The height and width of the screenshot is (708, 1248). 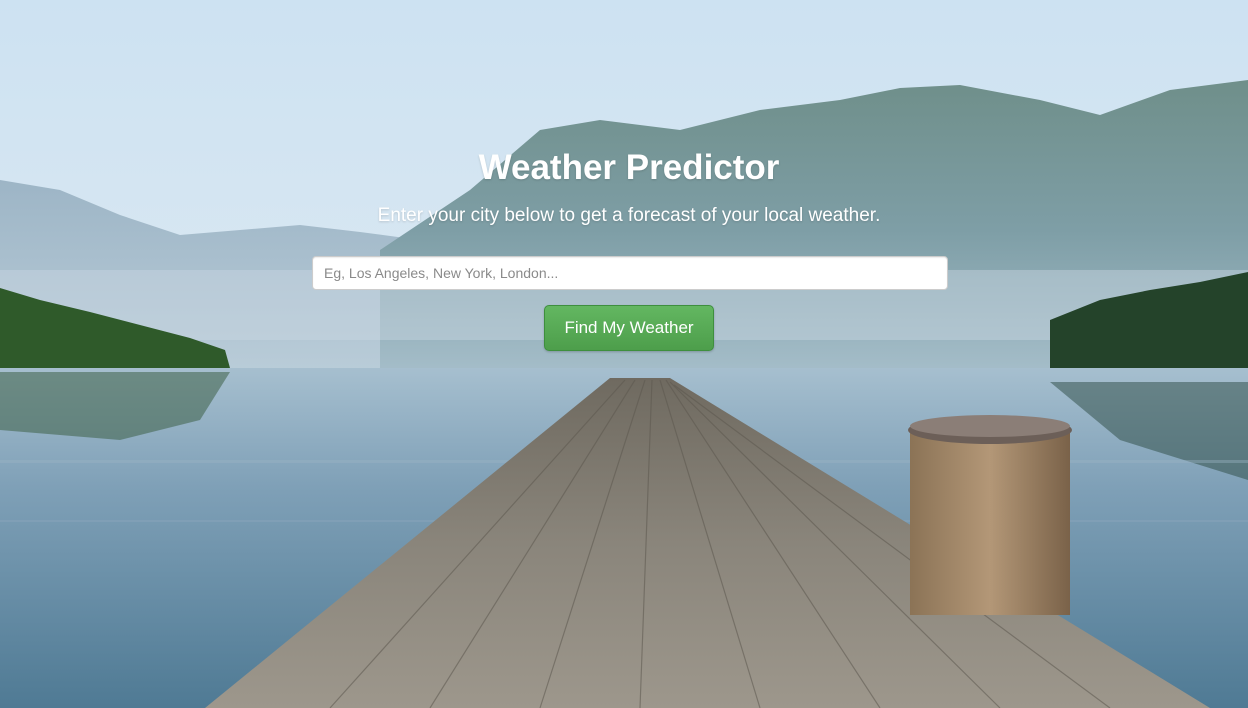 What do you see at coordinates (629, 328) in the screenshot?
I see `find-weather-button: Find My Weather` at bounding box center [629, 328].